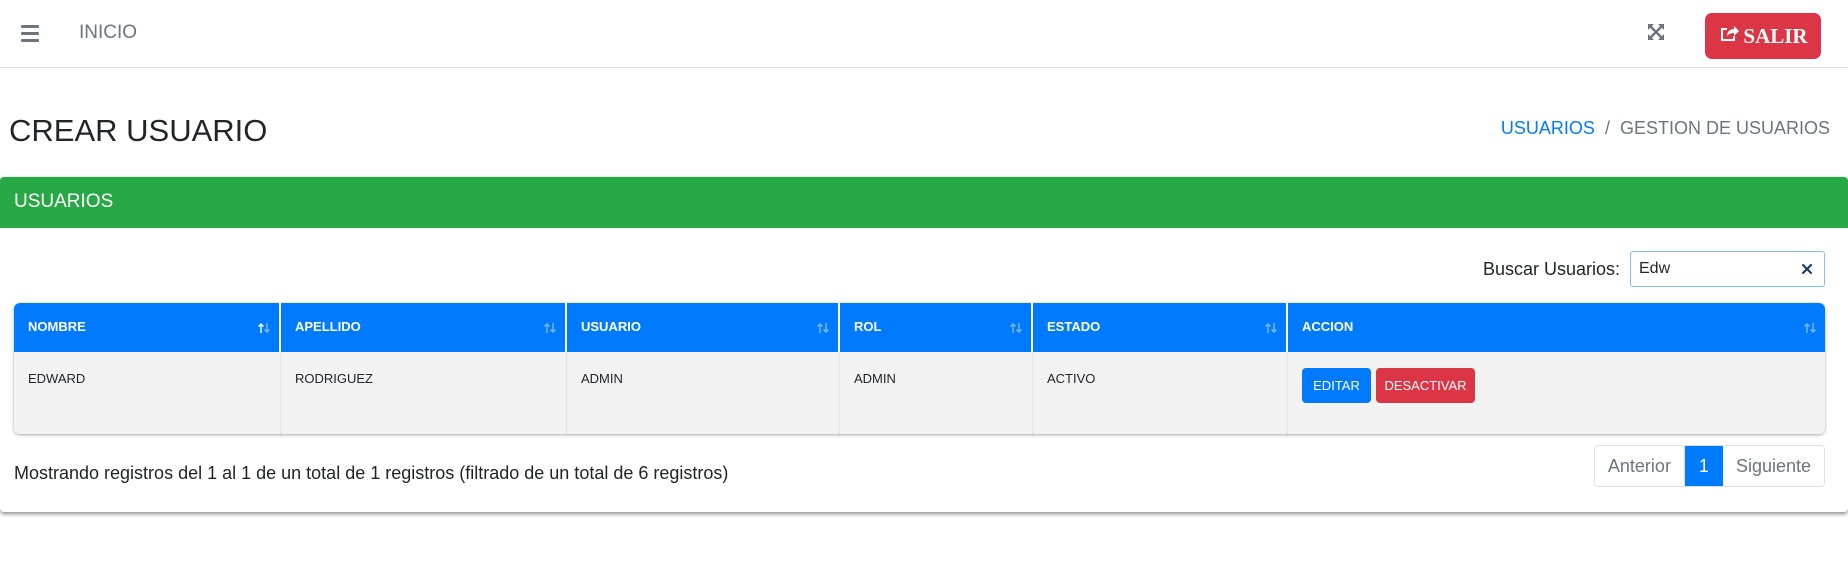 The image size is (1848, 568). What do you see at coordinates (1425, 385) in the screenshot?
I see `deactivate-button: DESACTIVAR` at bounding box center [1425, 385].